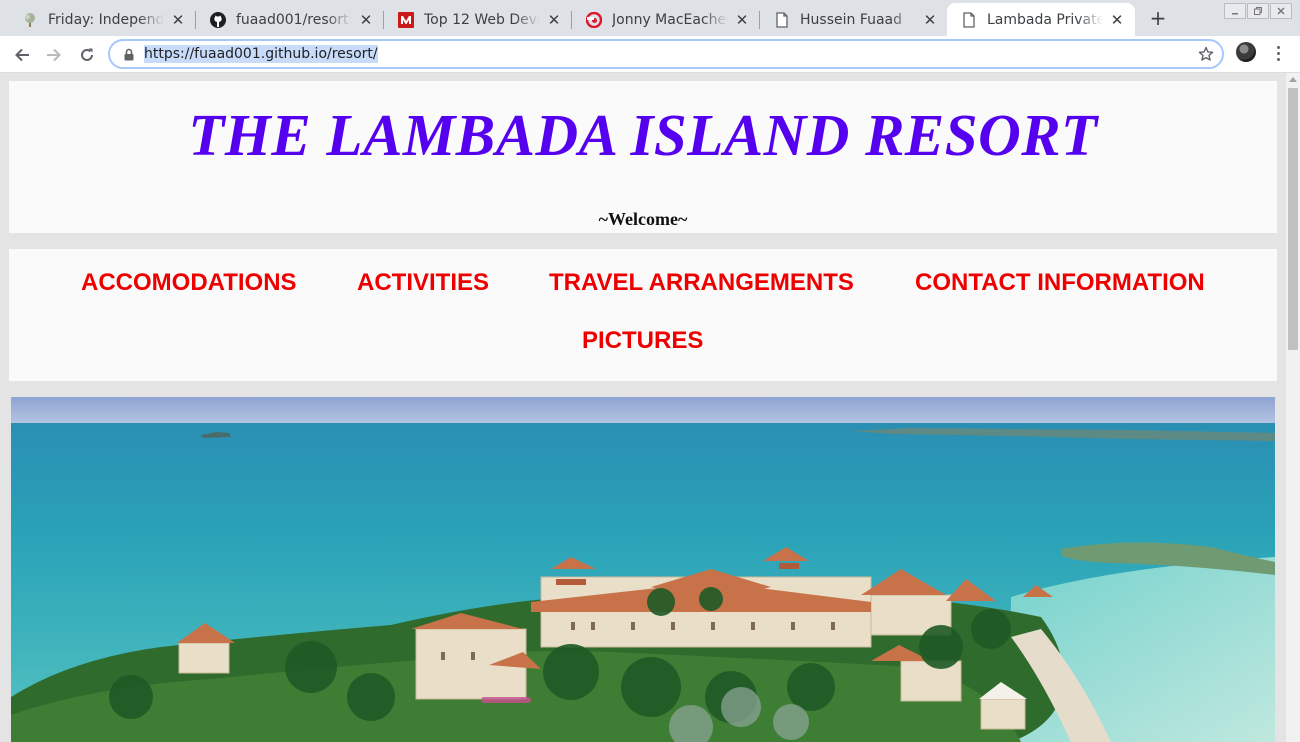  Describe the element at coordinates (423, 283) in the screenshot. I see `nav-link-activities: ACTIVITIES` at that location.